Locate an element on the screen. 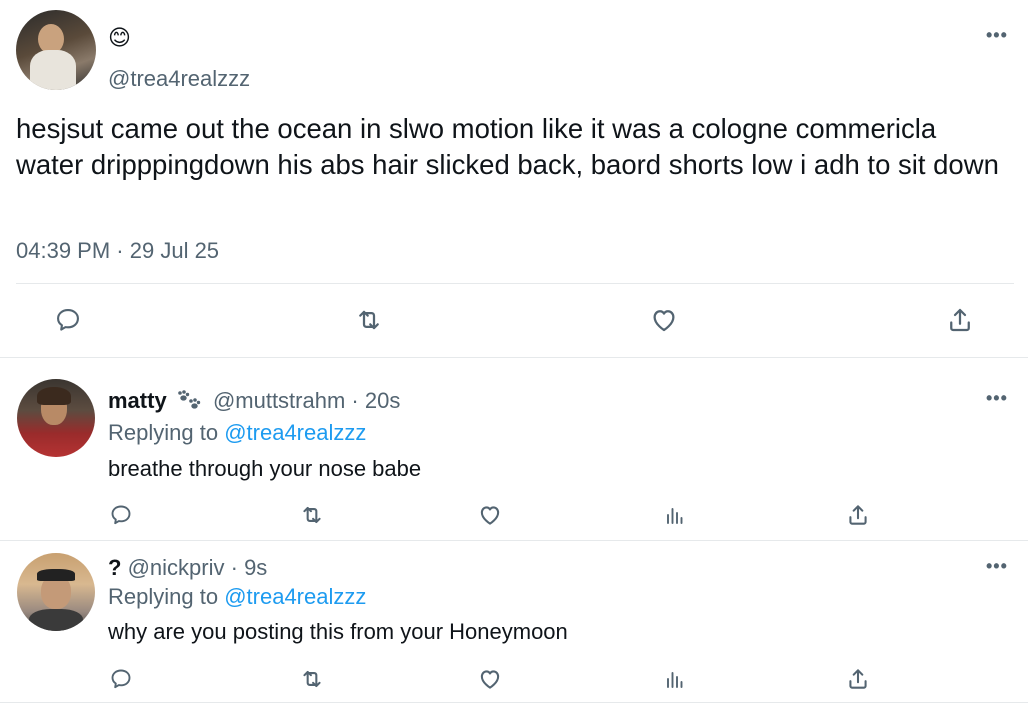  reply-header: matty @muttstrahm · 20s is located at coordinates (254, 401).